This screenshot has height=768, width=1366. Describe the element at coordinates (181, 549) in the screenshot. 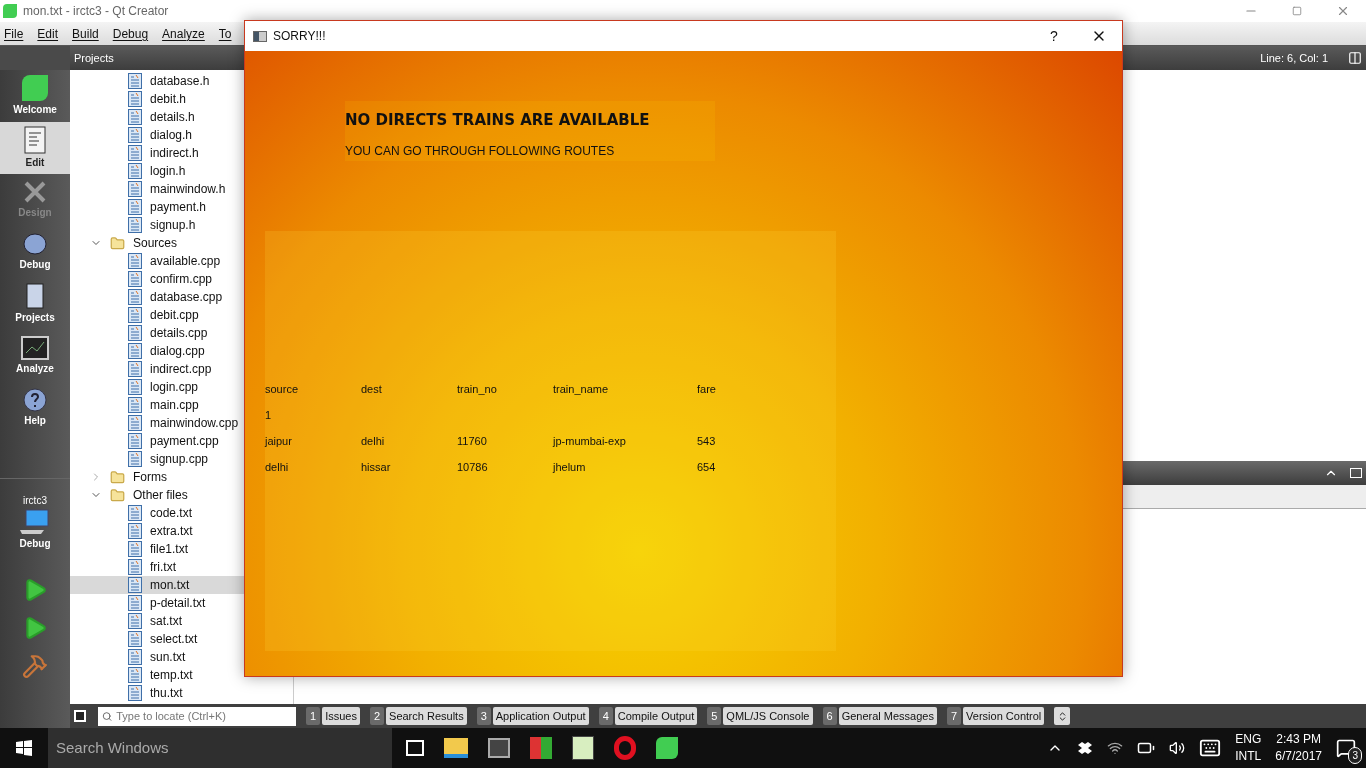

I see `tree-item: file1.txt` at that location.